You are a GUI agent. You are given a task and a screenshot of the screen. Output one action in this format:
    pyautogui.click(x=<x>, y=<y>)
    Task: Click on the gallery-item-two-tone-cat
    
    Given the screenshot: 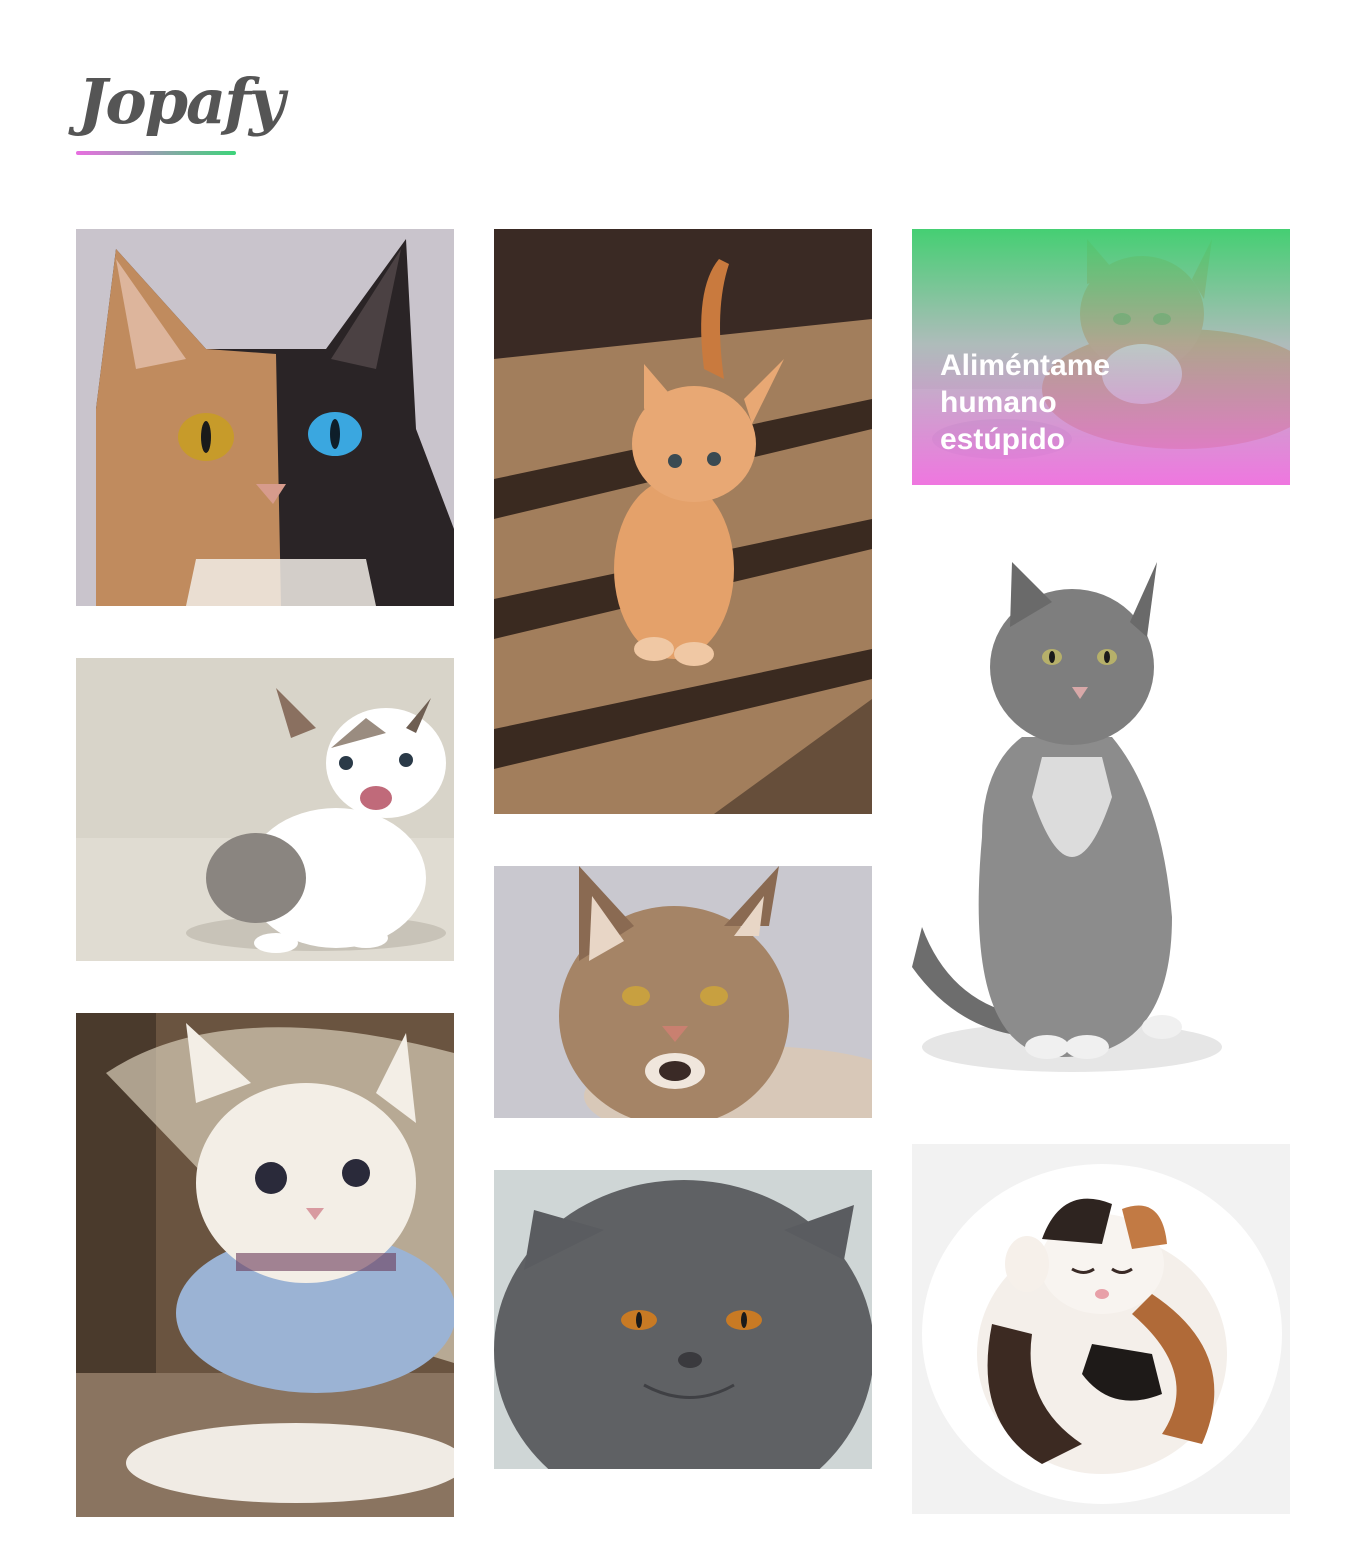 What is the action you would take?
    pyautogui.click(x=265, y=417)
    